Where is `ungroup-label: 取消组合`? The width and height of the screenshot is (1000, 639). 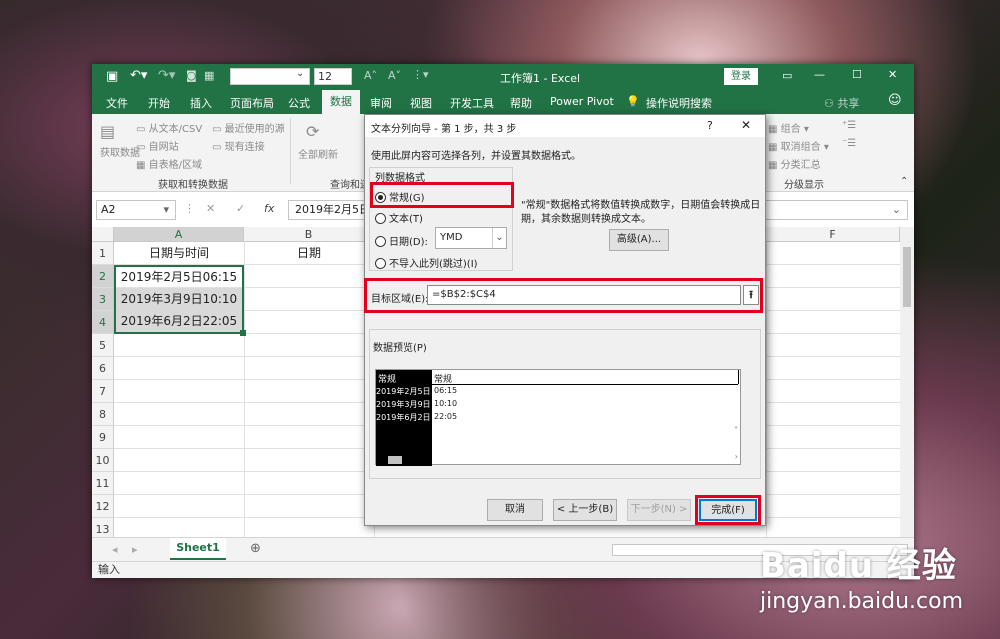
ungroup-label: 取消组合 is located at coordinates (800, 147).